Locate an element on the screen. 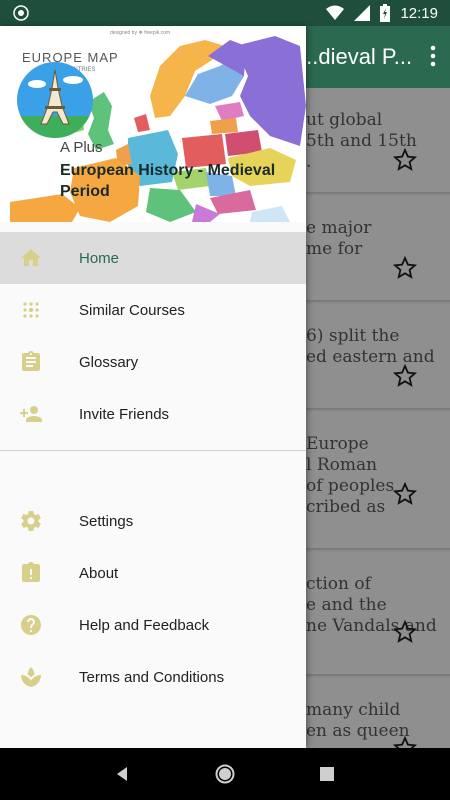  menu-item-label: Home is located at coordinates (99, 258).